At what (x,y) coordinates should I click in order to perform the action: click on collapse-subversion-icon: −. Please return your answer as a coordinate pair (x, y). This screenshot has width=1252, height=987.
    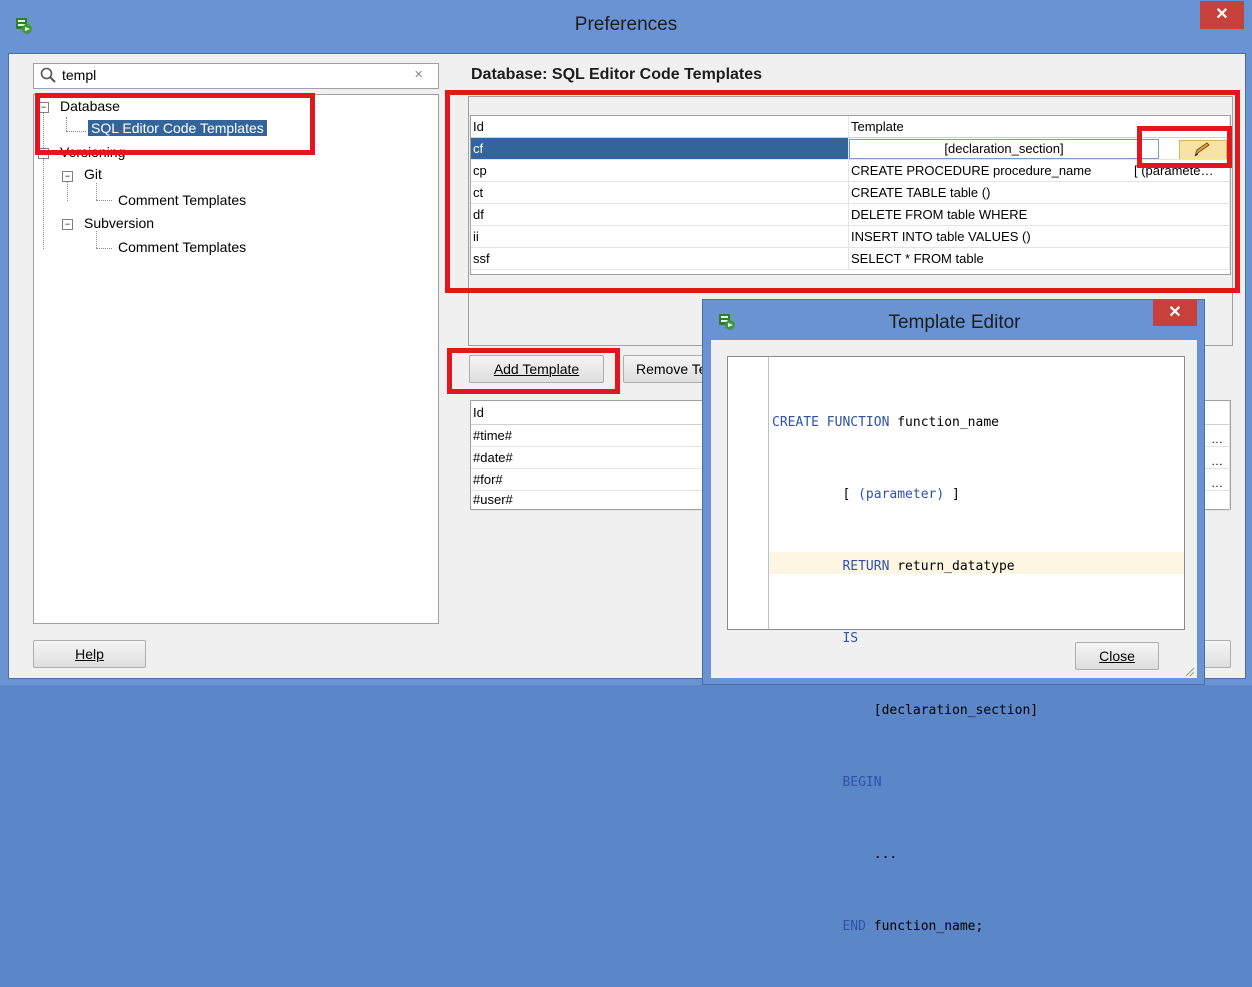
    Looking at the image, I should click on (67, 224).